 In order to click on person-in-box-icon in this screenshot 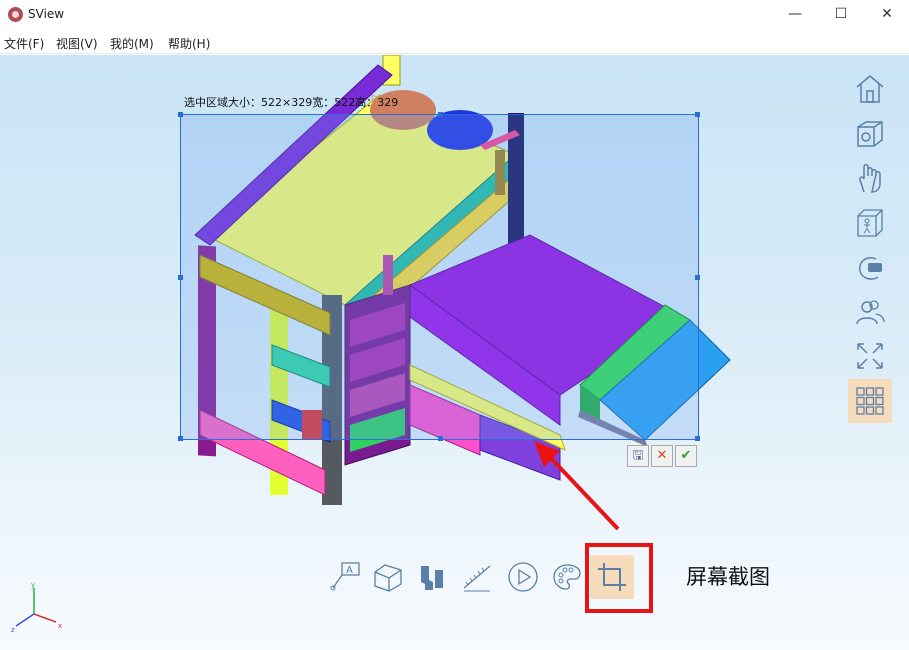, I will do `click(870, 222)`.